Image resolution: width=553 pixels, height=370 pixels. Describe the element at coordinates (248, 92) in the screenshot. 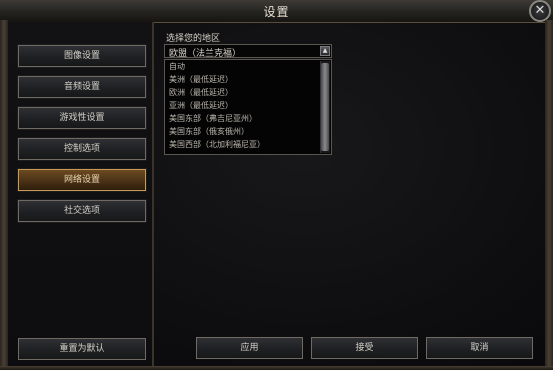

I see `list-item: 欧洲（最低延迟）` at that location.